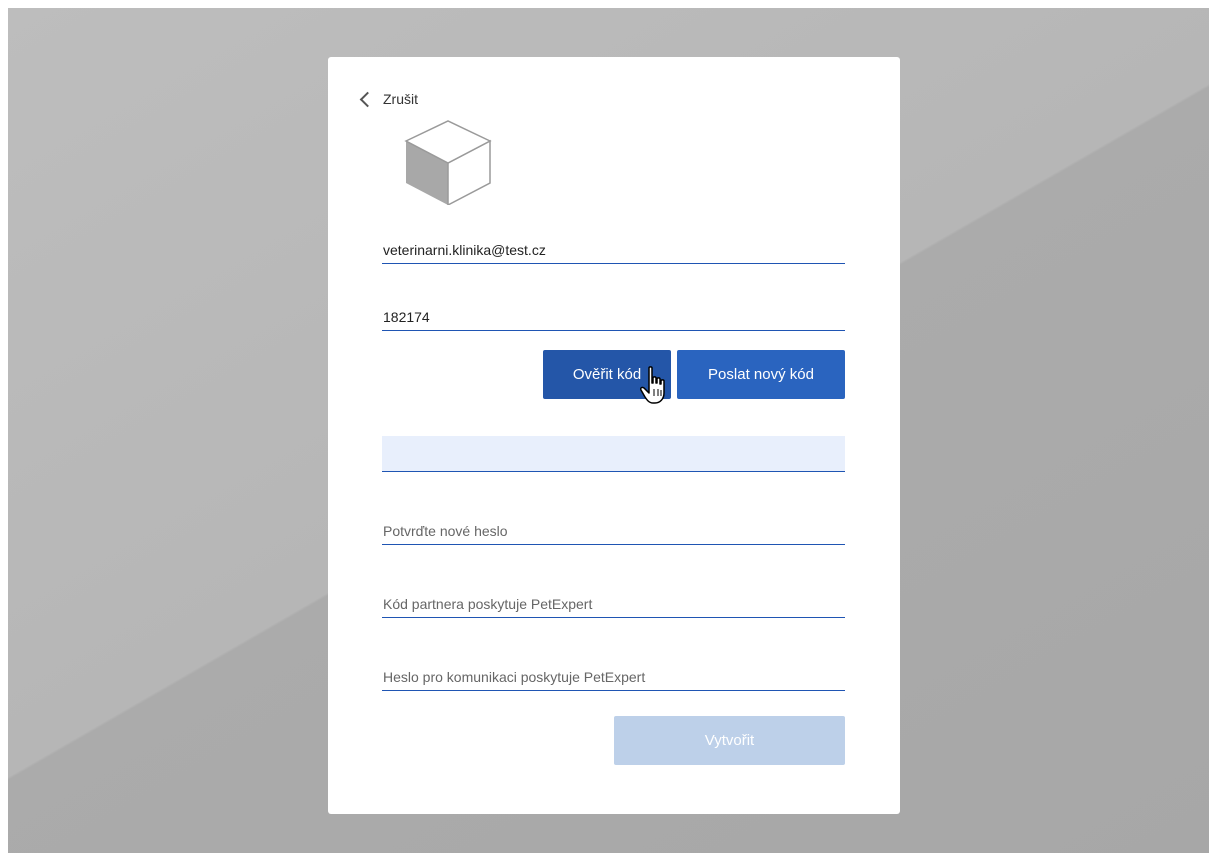 Image resolution: width=1209 pixels, height=853 pixels. I want to click on cancel-link: Zrušit, so click(388, 99).